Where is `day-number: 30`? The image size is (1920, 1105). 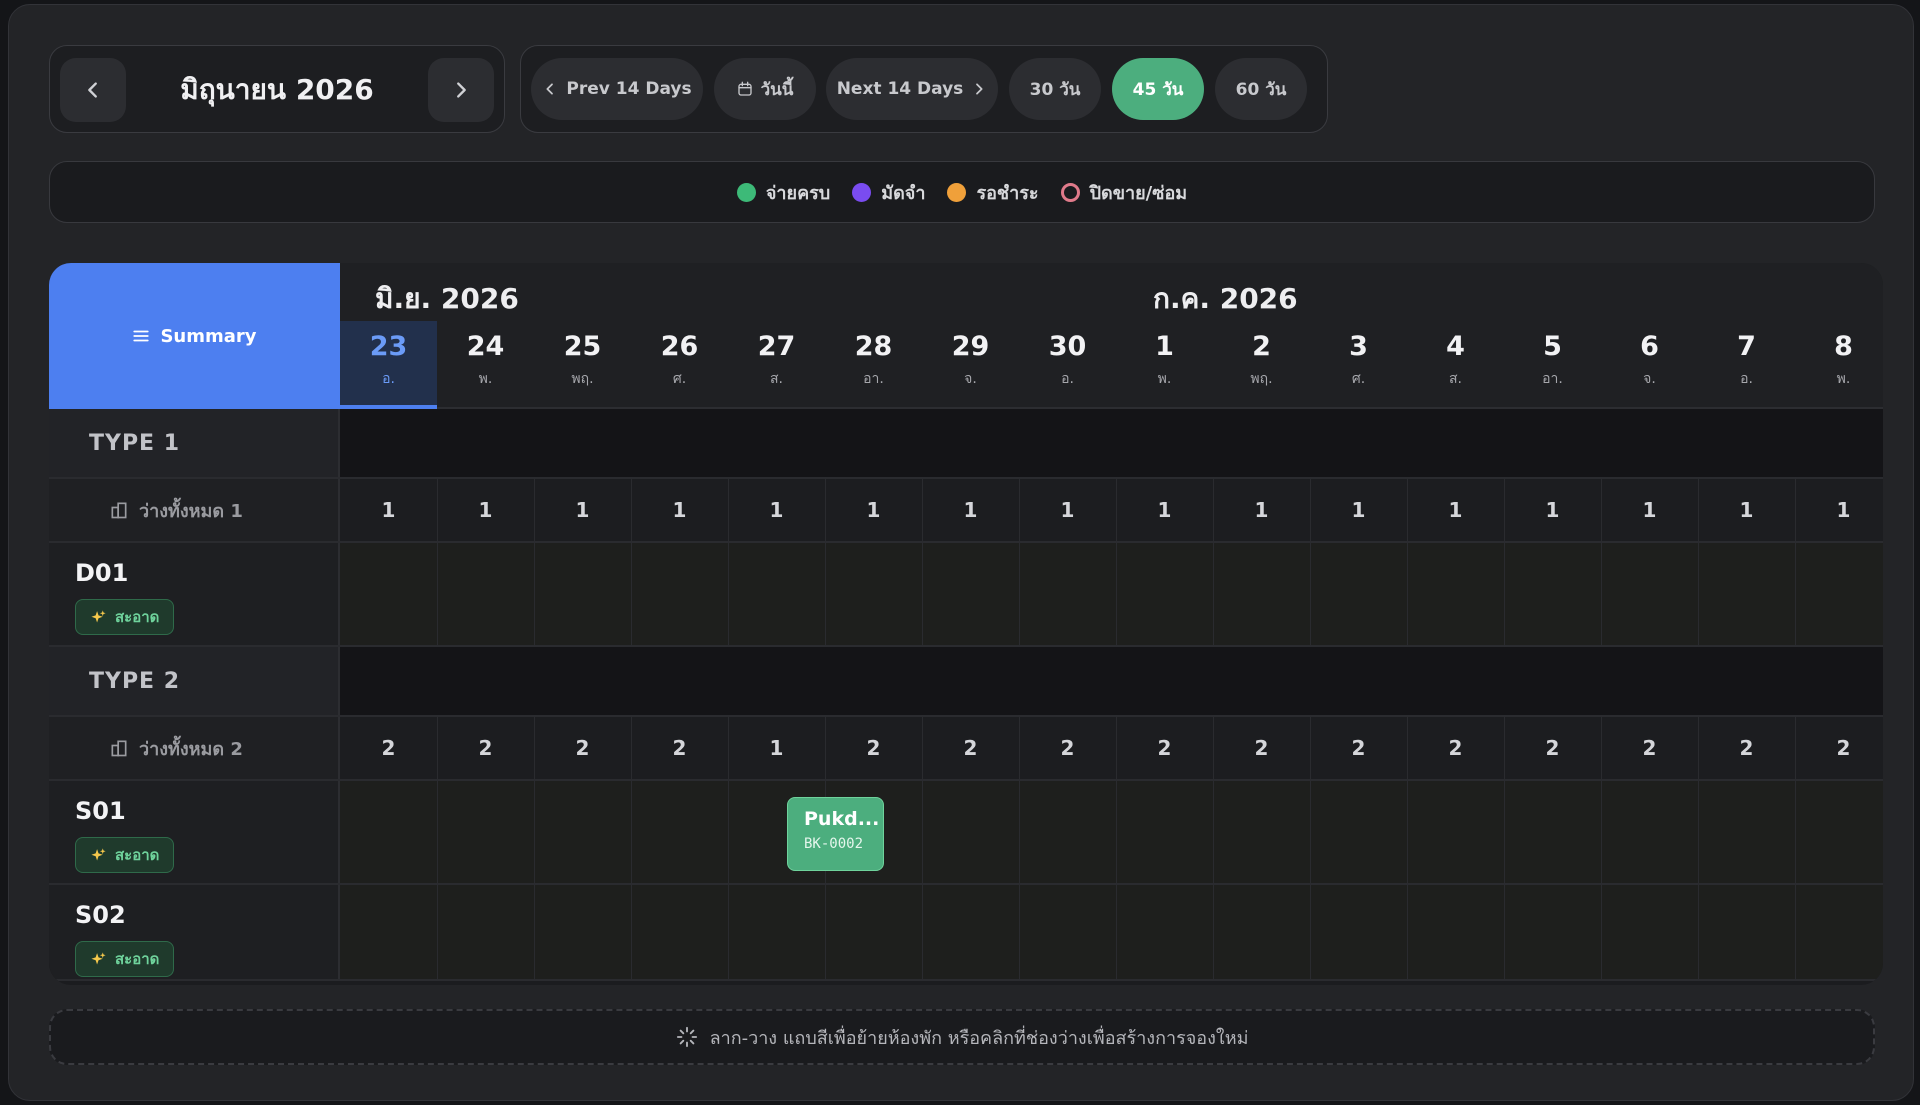
day-number: 30 is located at coordinates (1067, 346).